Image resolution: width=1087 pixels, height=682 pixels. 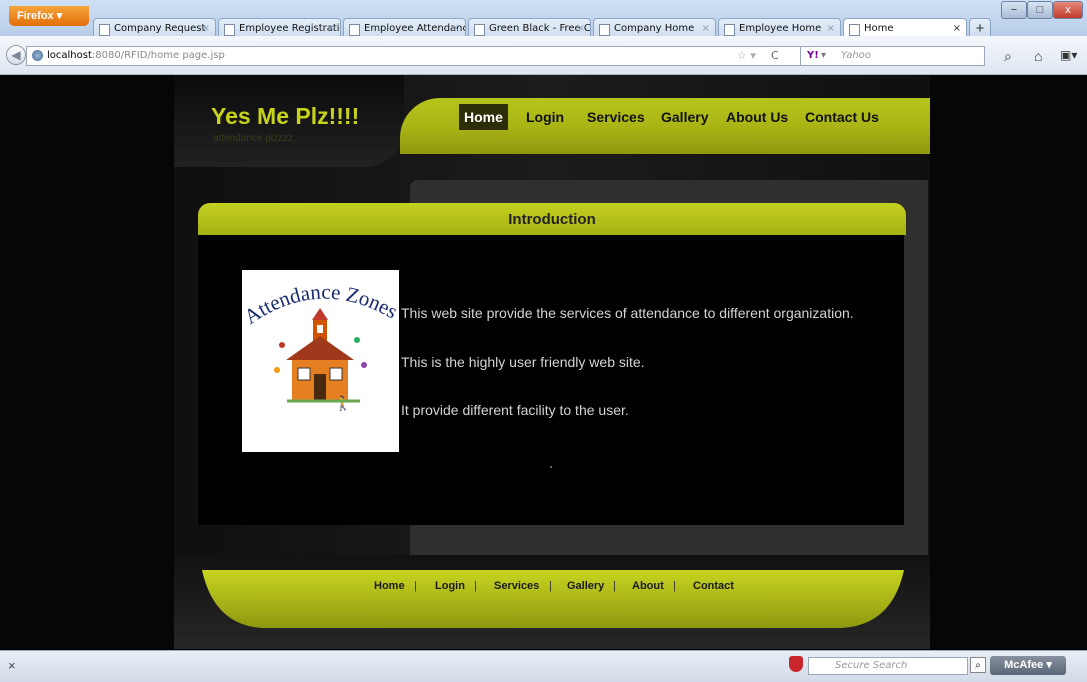 I want to click on nav-login: Login, so click(x=545, y=117).